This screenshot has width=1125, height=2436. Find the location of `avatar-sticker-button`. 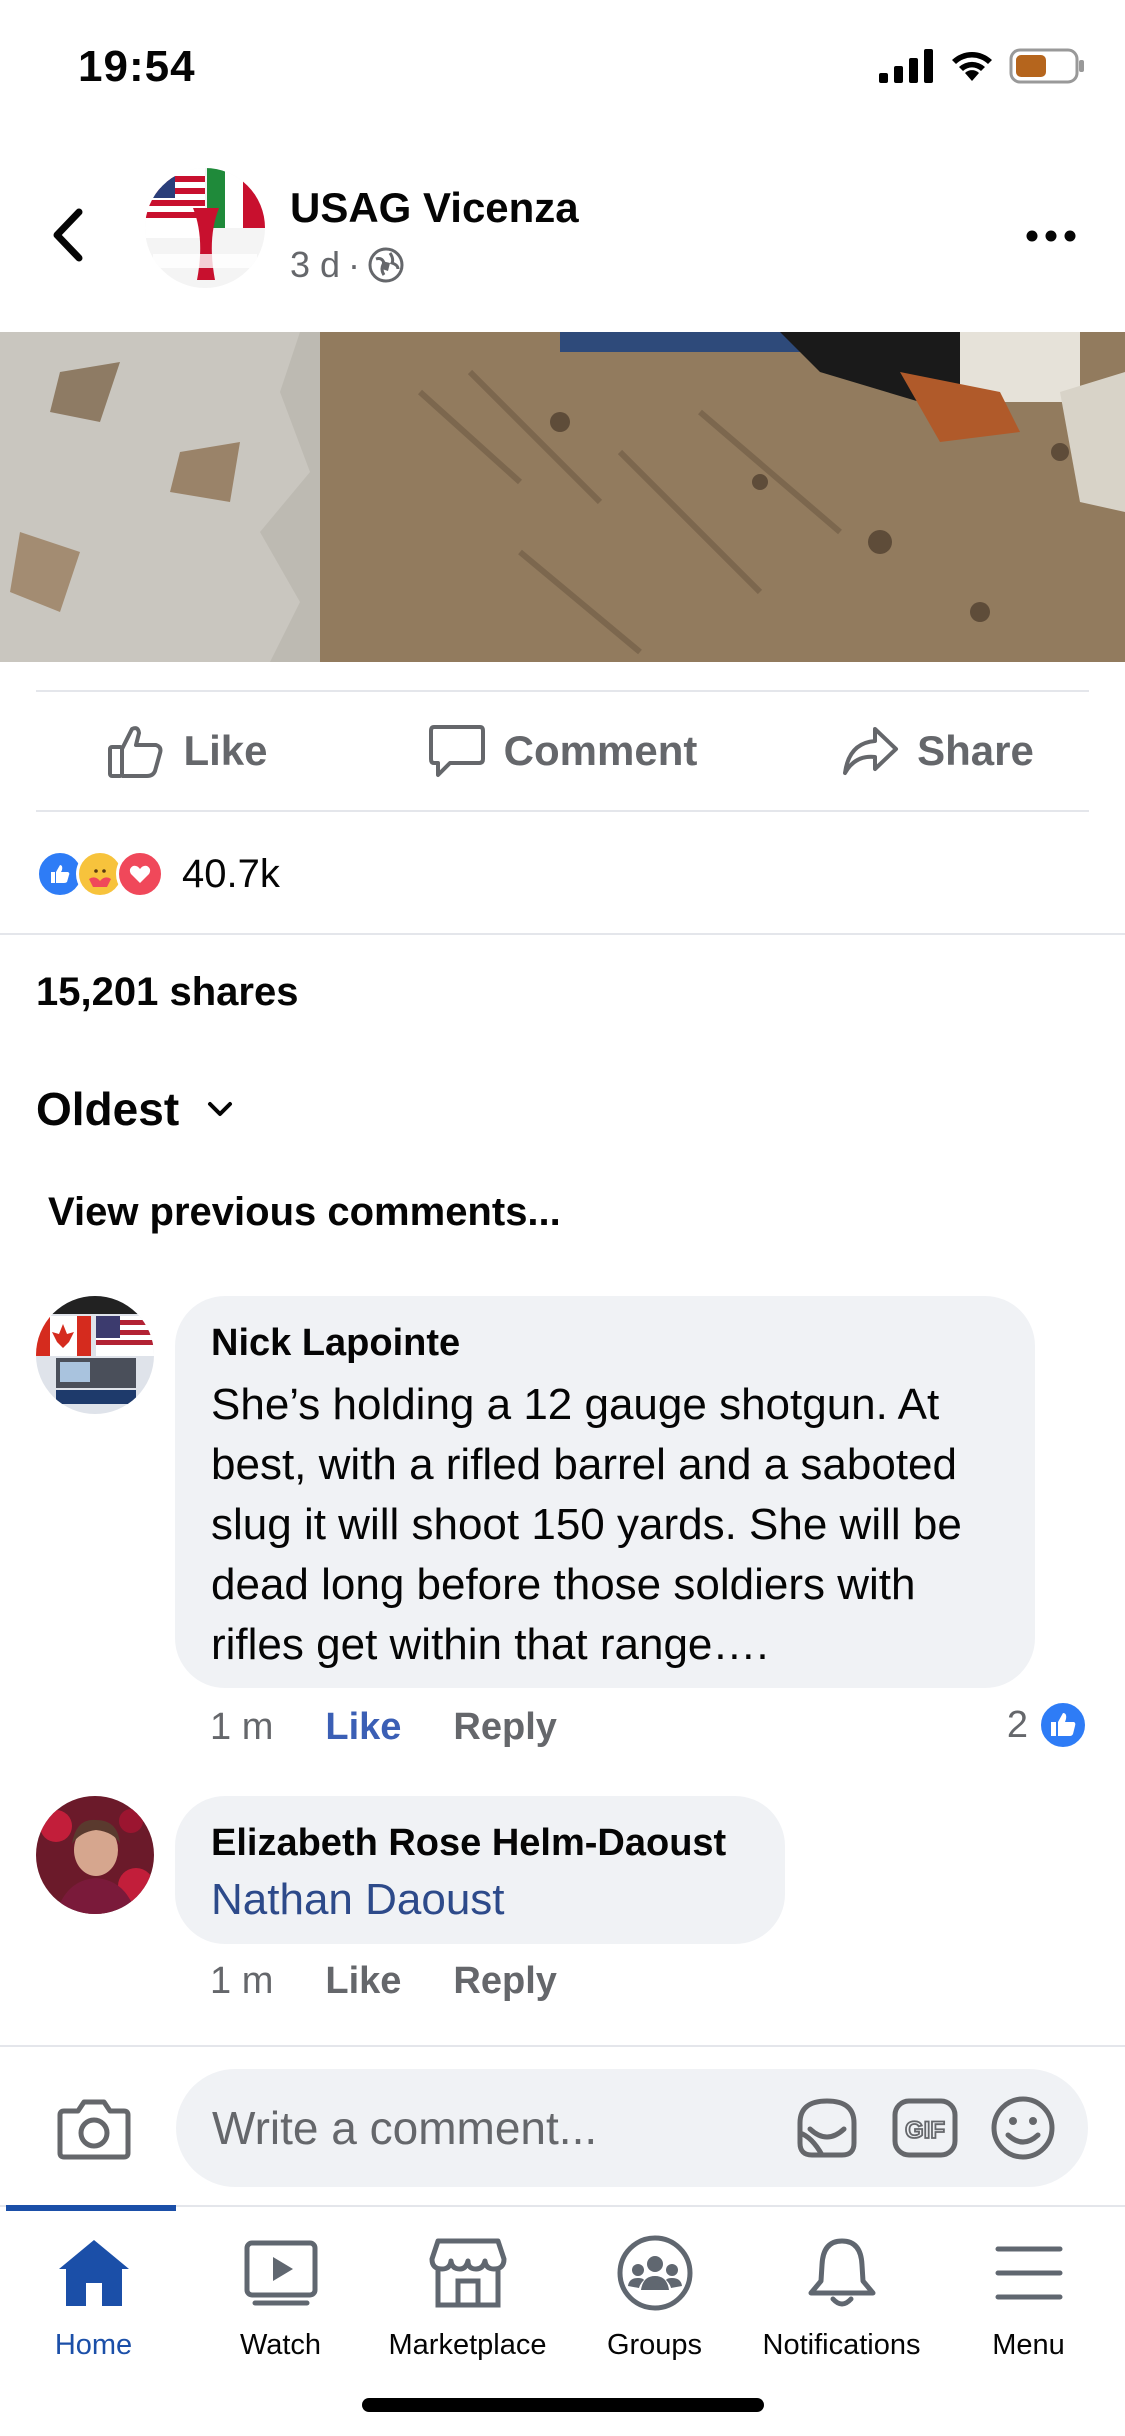

avatar-sticker-button is located at coordinates (827, 2130).